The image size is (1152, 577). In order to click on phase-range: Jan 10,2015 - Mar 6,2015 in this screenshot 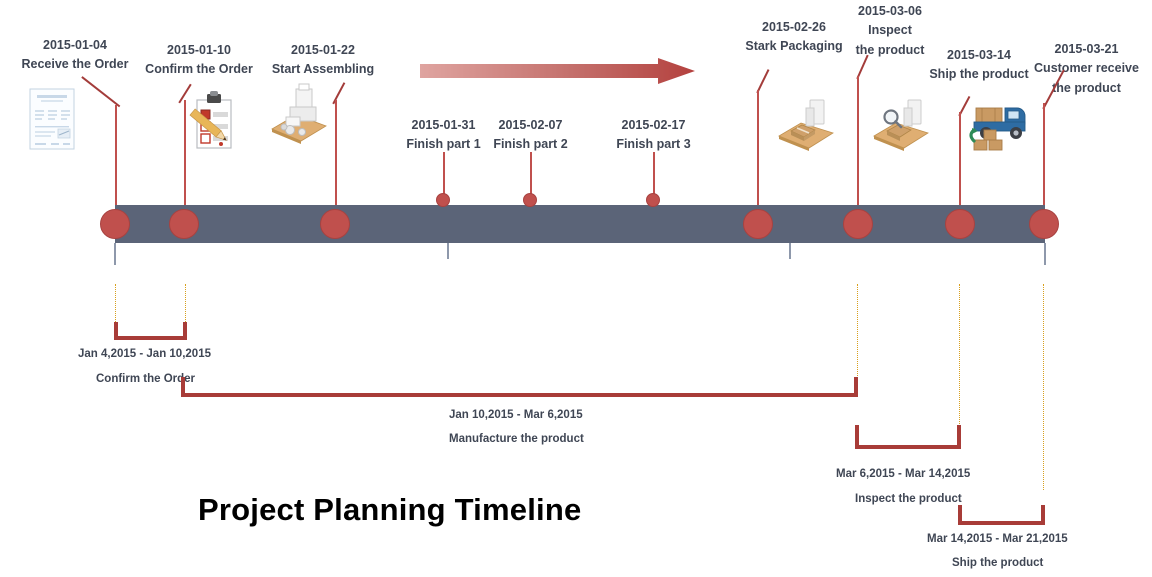, I will do `click(516, 415)`.